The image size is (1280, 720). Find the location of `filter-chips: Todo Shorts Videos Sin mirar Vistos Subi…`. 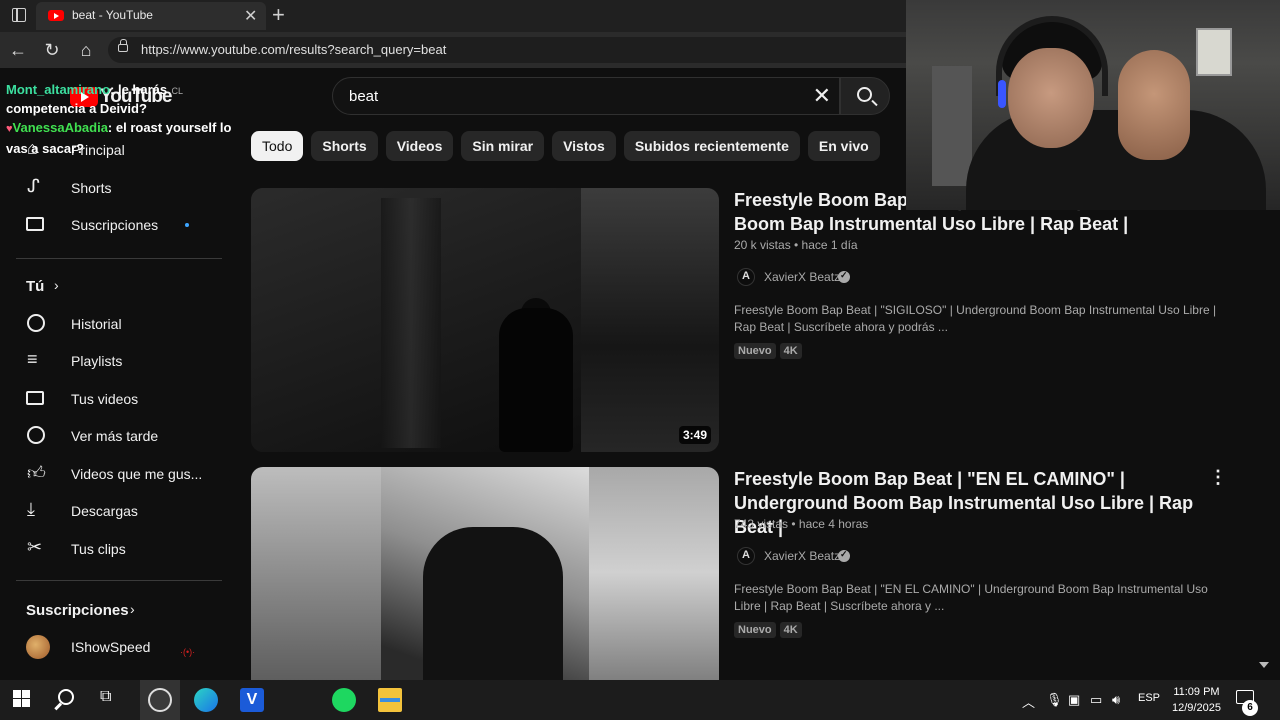

filter-chips: Todo Shorts Videos Sin mirar Vistos Subi… is located at coordinates (565, 146).